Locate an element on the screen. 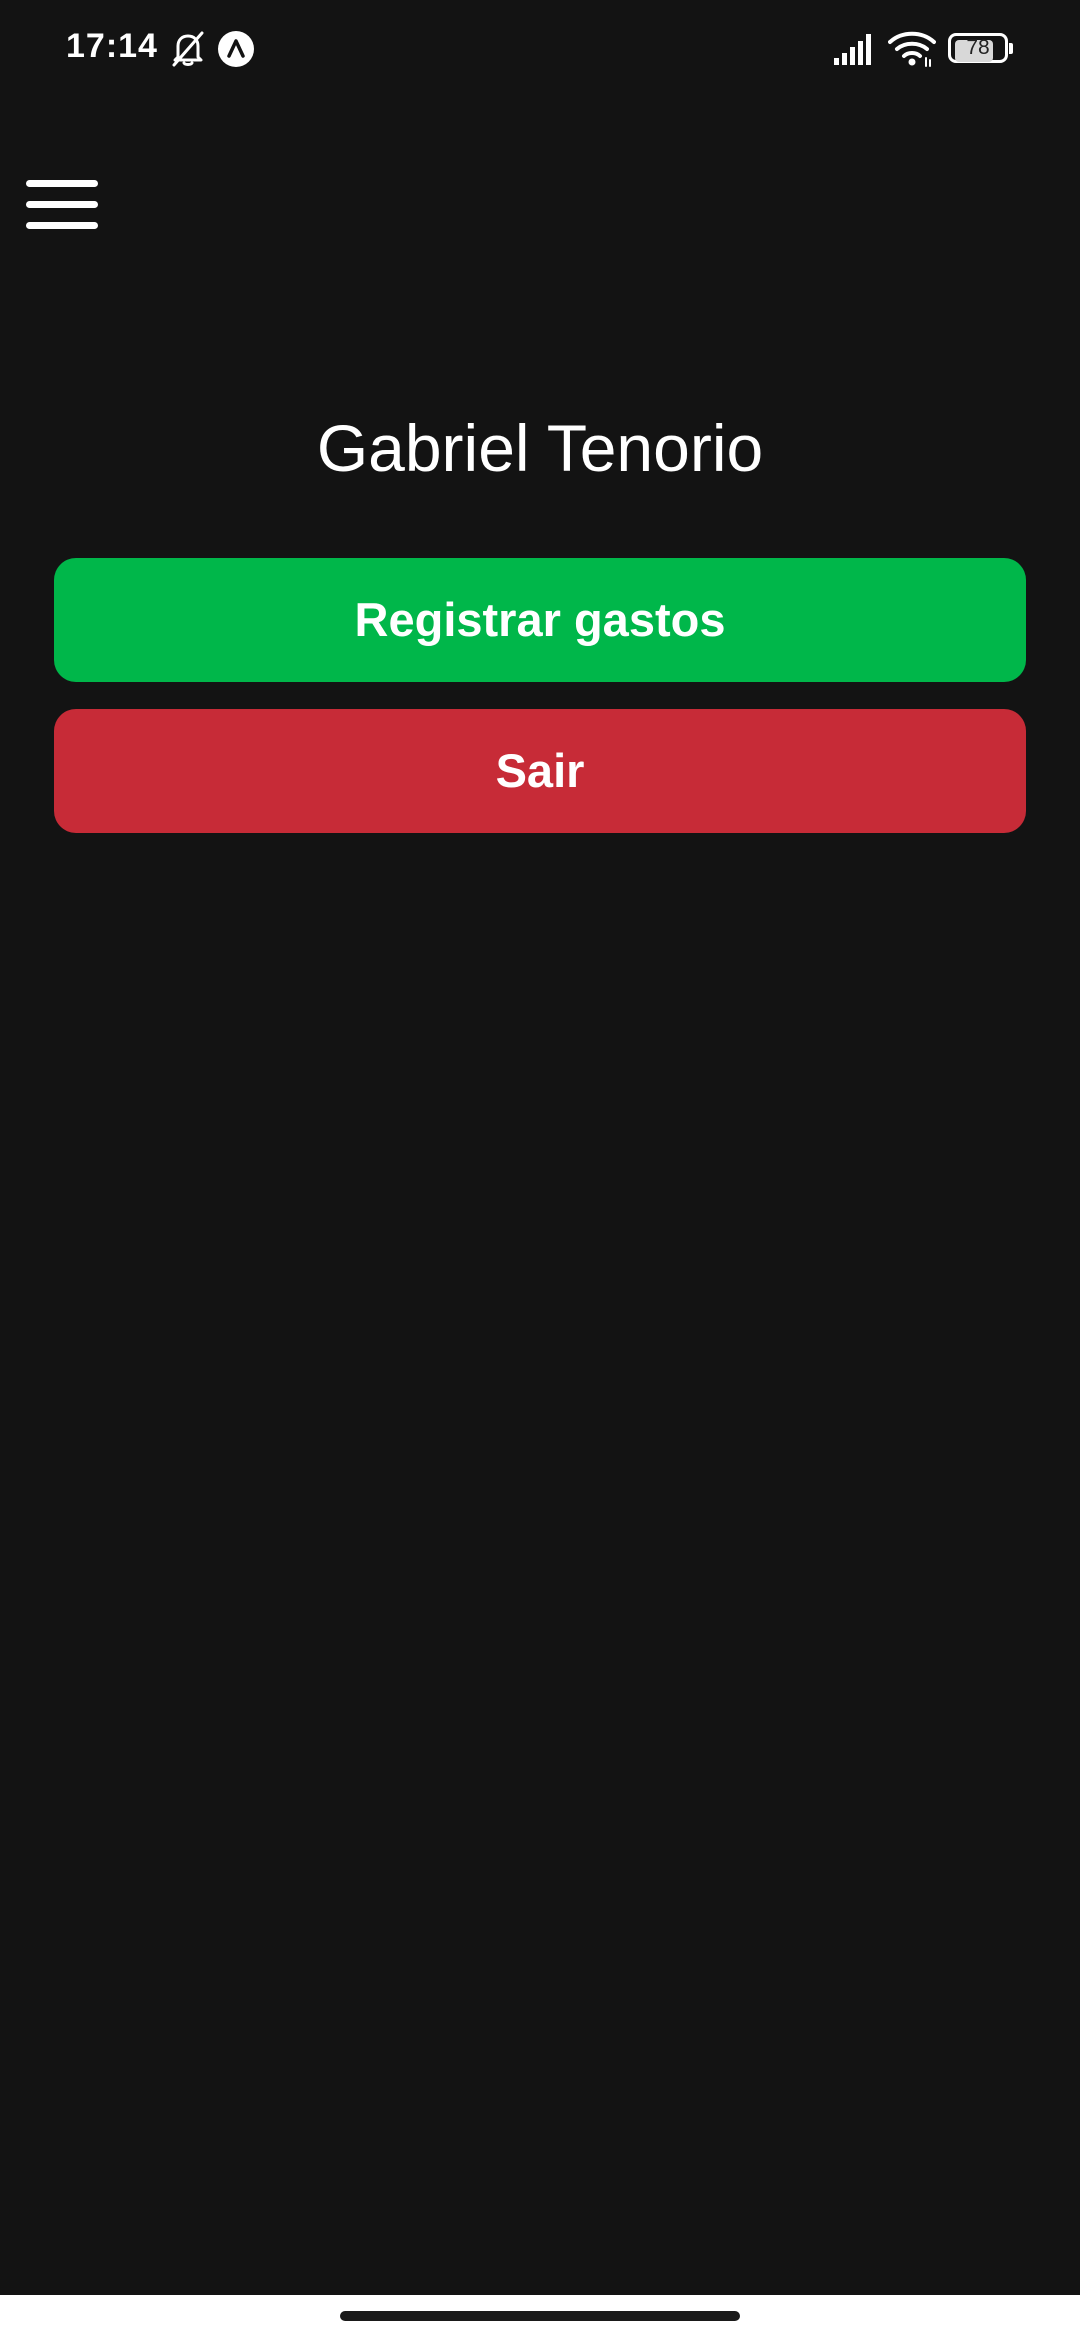  bell-off-icon is located at coordinates (188, 49).